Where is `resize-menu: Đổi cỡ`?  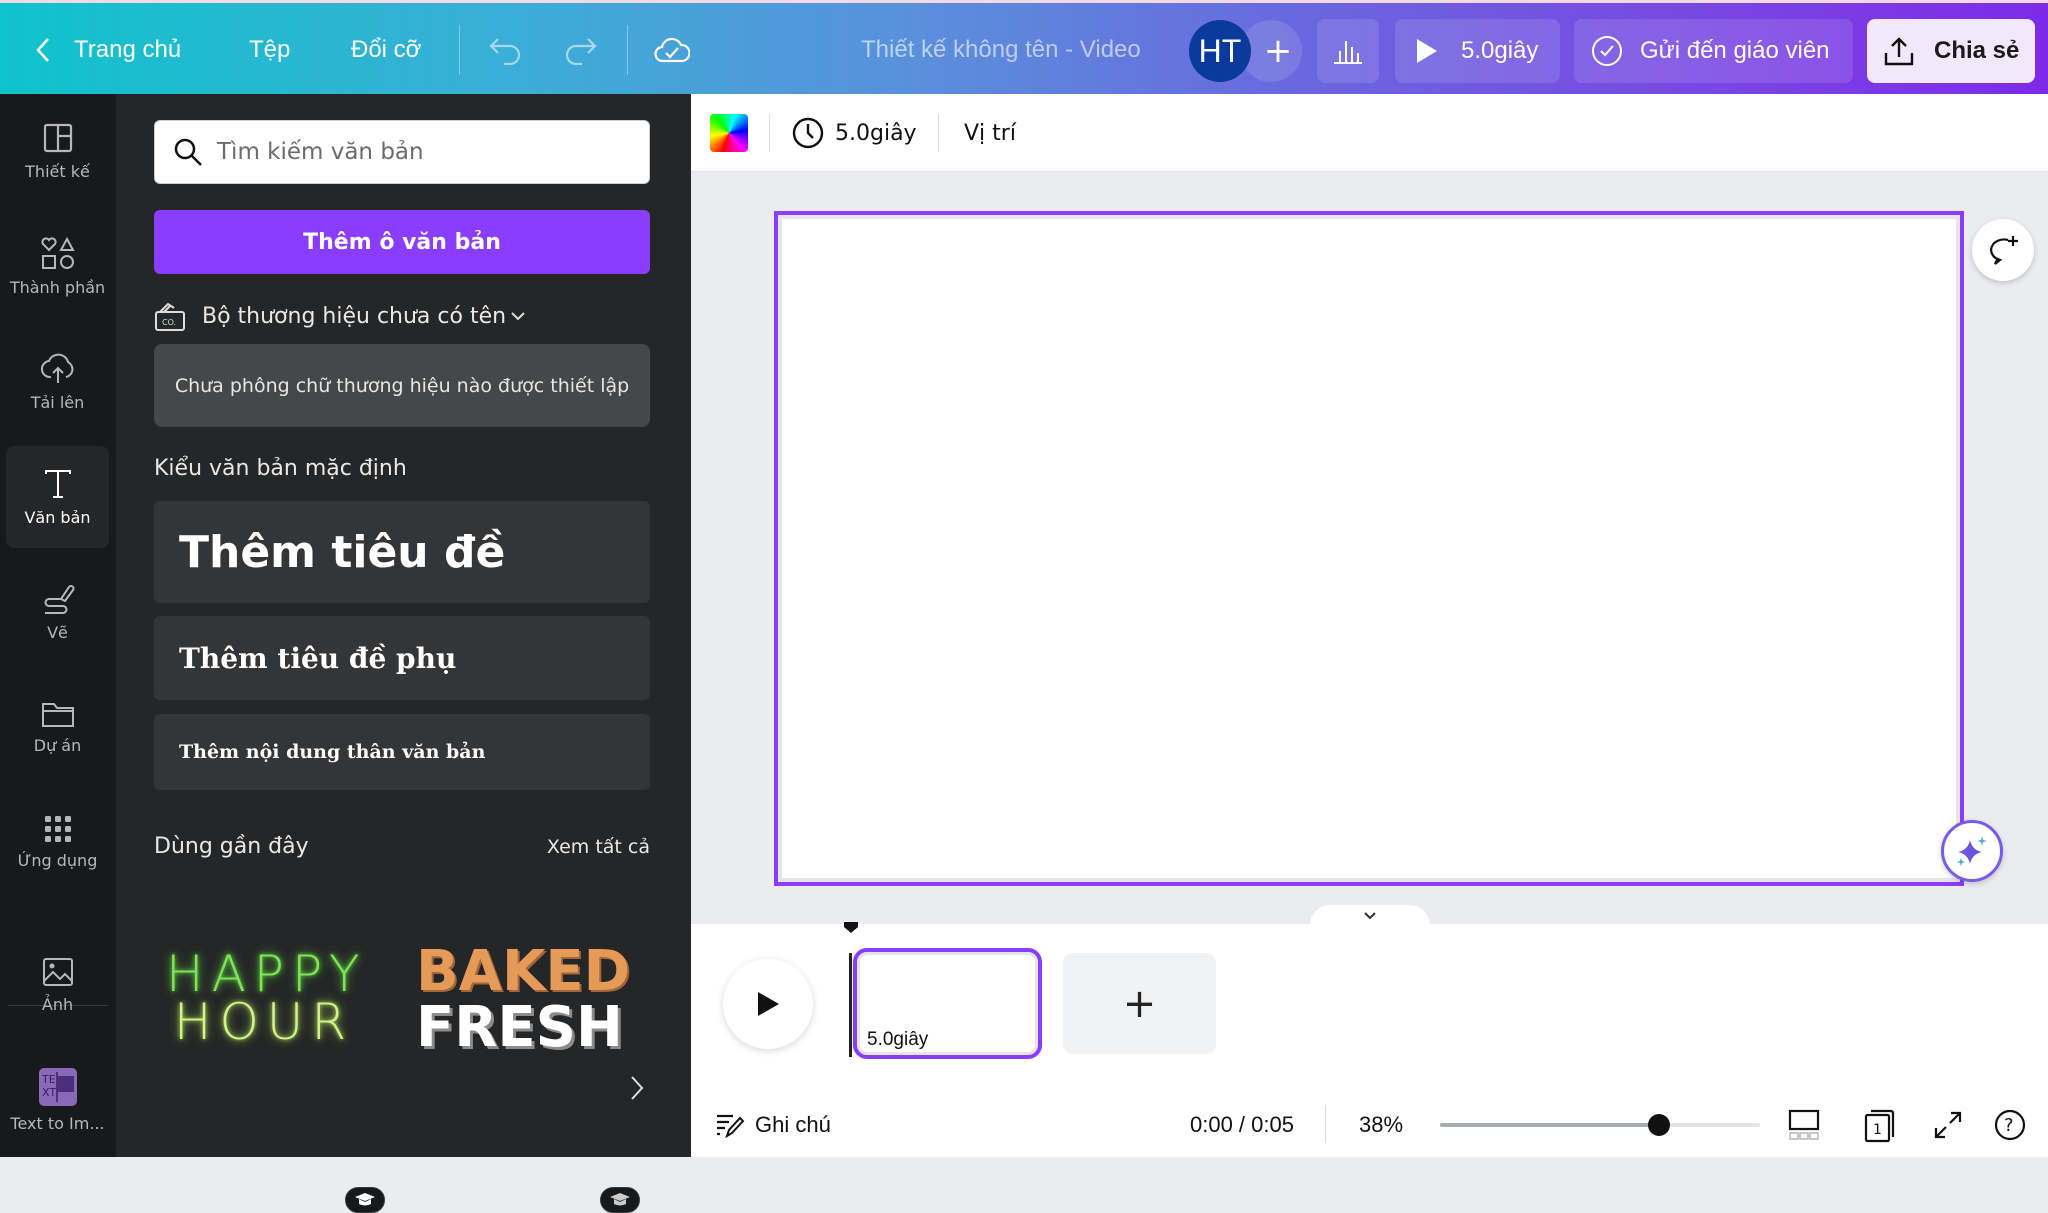
resize-menu: Đổi cỡ is located at coordinates (386, 50).